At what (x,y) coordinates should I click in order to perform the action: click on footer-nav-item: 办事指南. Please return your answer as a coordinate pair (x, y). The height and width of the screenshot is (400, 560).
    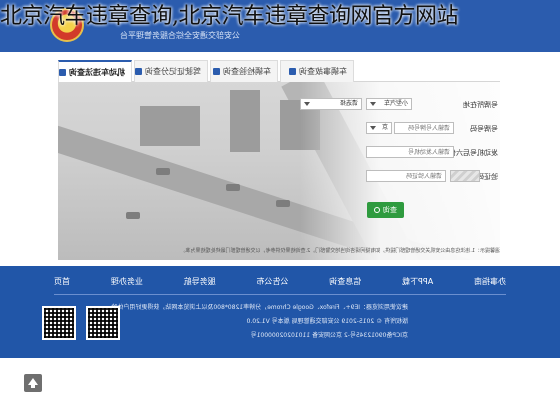
    Looking at the image, I should click on (490, 283).